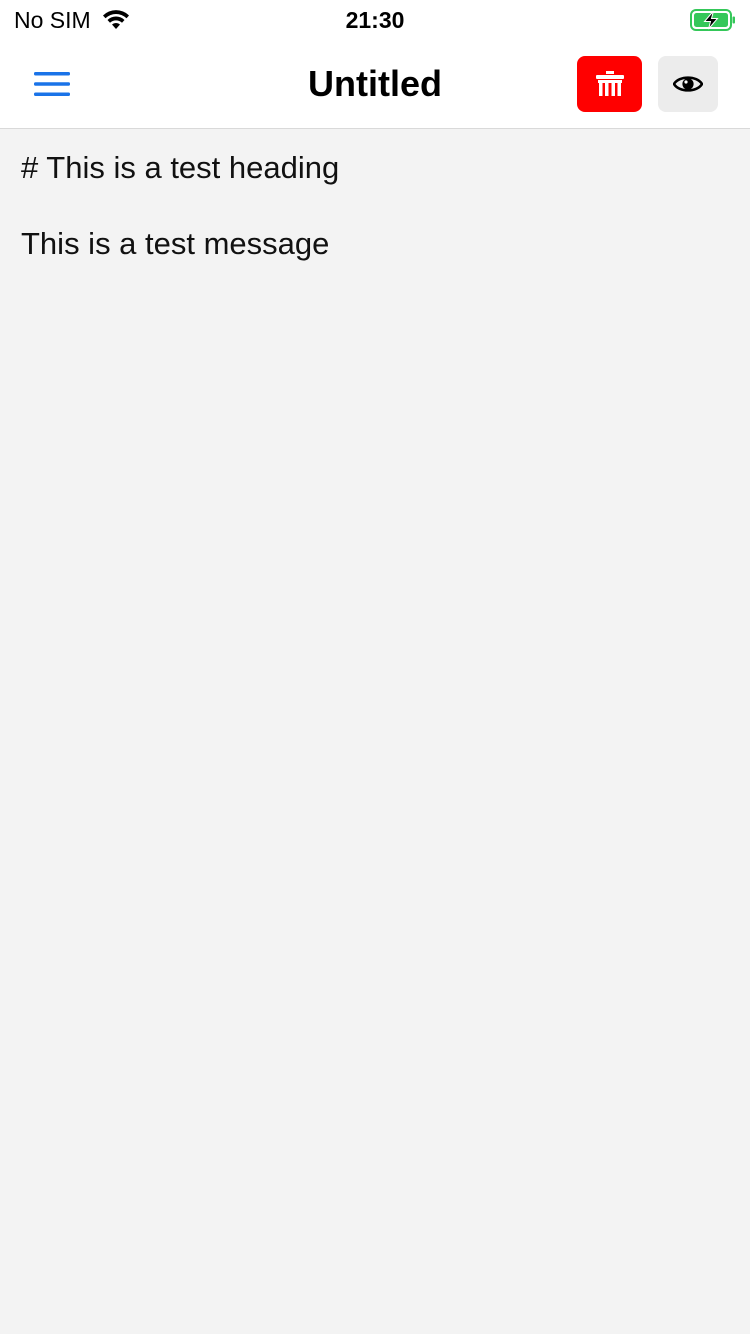 The height and width of the screenshot is (1334, 750). What do you see at coordinates (52, 20) in the screenshot?
I see `carrier-label: No SIM` at bounding box center [52, 20].